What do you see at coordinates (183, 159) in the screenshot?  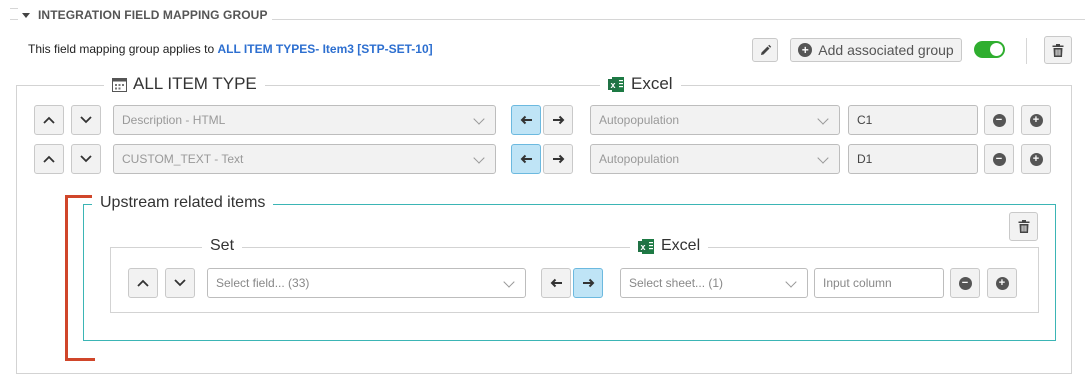 I see `field-select-value: CUSTOM_TEXT - Text` at bounding box center [183, 159].